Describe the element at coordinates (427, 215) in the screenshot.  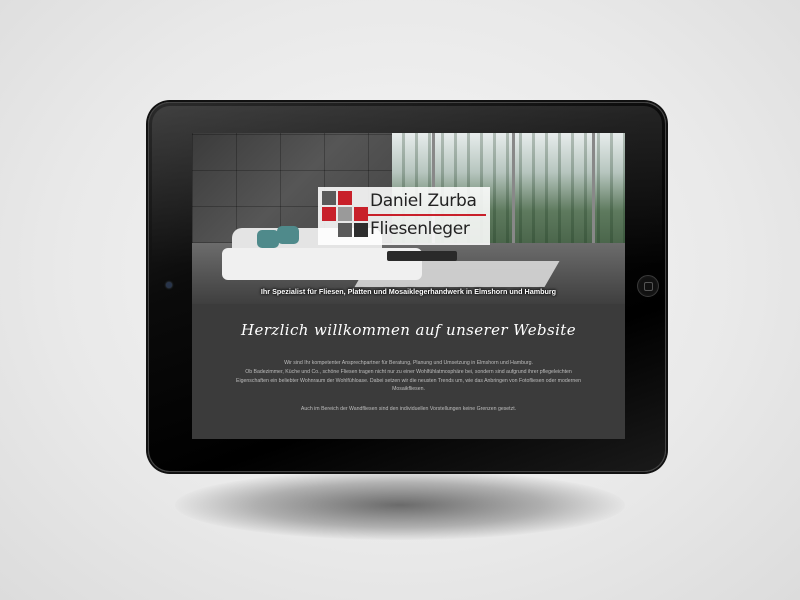
I see `logo-divider` at that location.